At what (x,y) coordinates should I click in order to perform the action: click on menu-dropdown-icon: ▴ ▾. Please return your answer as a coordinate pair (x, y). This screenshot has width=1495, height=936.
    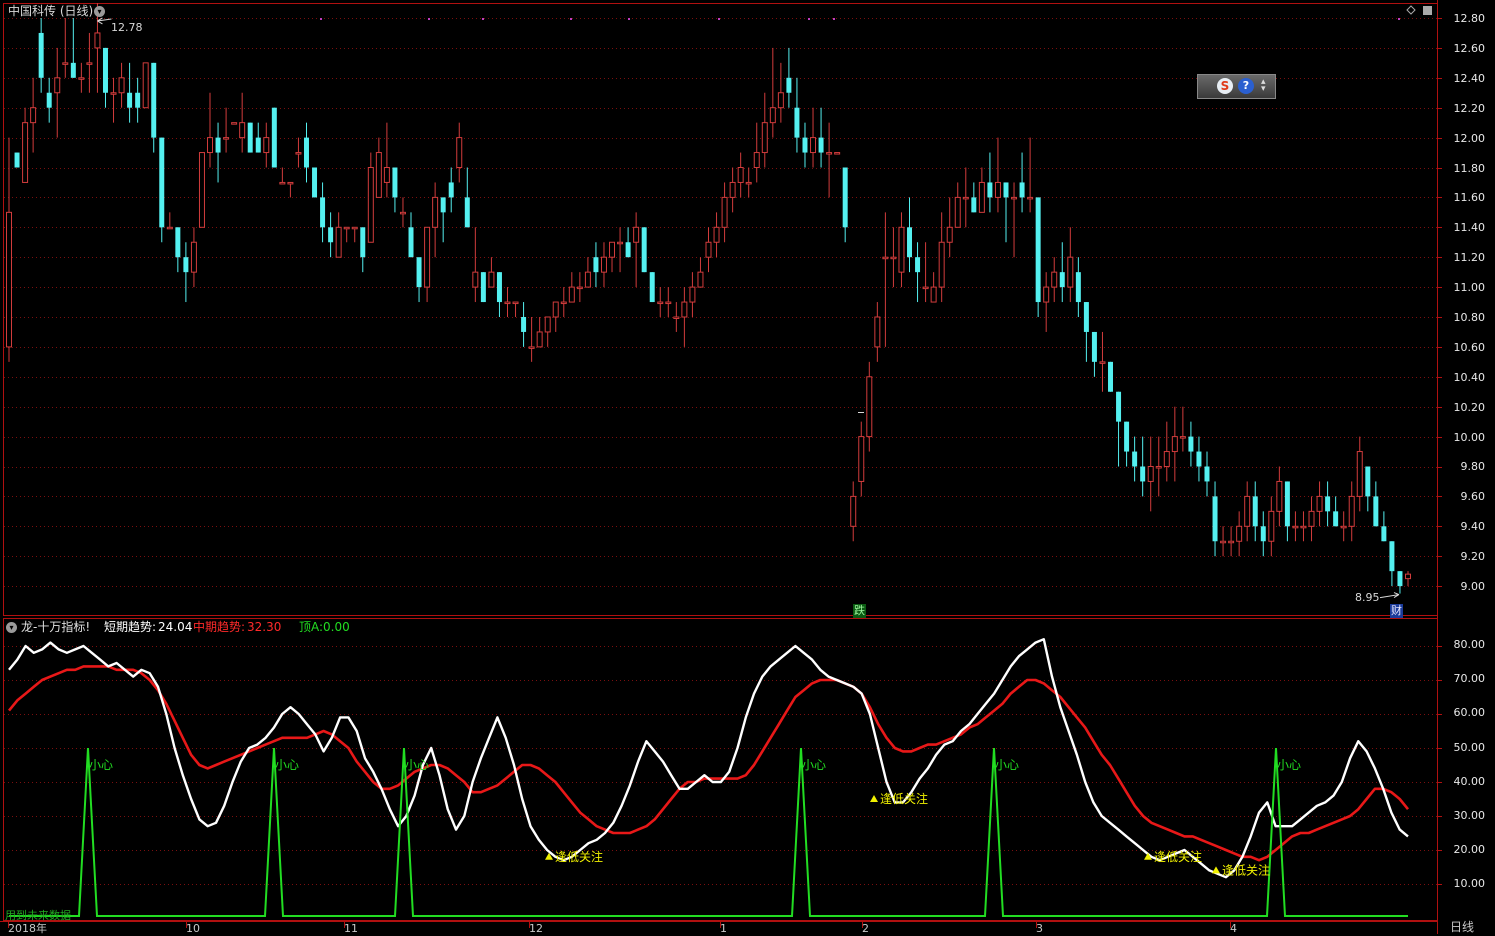
    Looking at the image, I should click on (1263, 86).